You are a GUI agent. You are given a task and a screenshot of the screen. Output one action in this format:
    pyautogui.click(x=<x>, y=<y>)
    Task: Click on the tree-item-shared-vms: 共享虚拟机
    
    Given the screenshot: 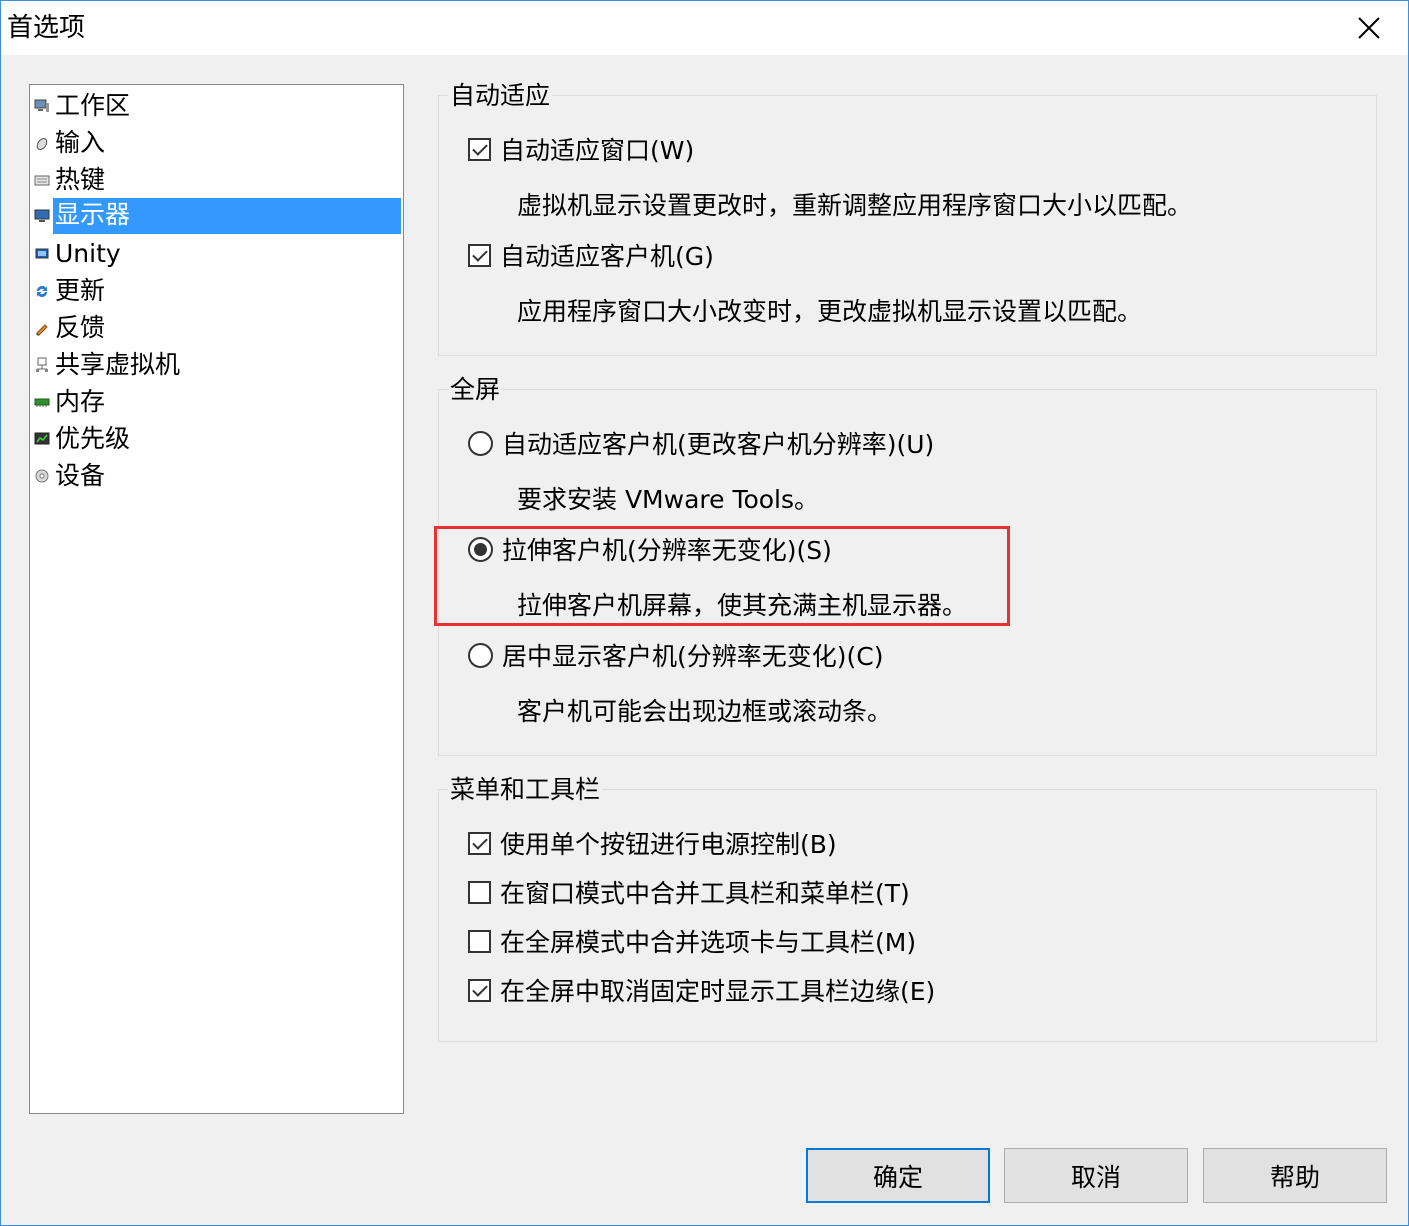 What is the action you would take?
    pyautogui.click(x=108, y=365)
    